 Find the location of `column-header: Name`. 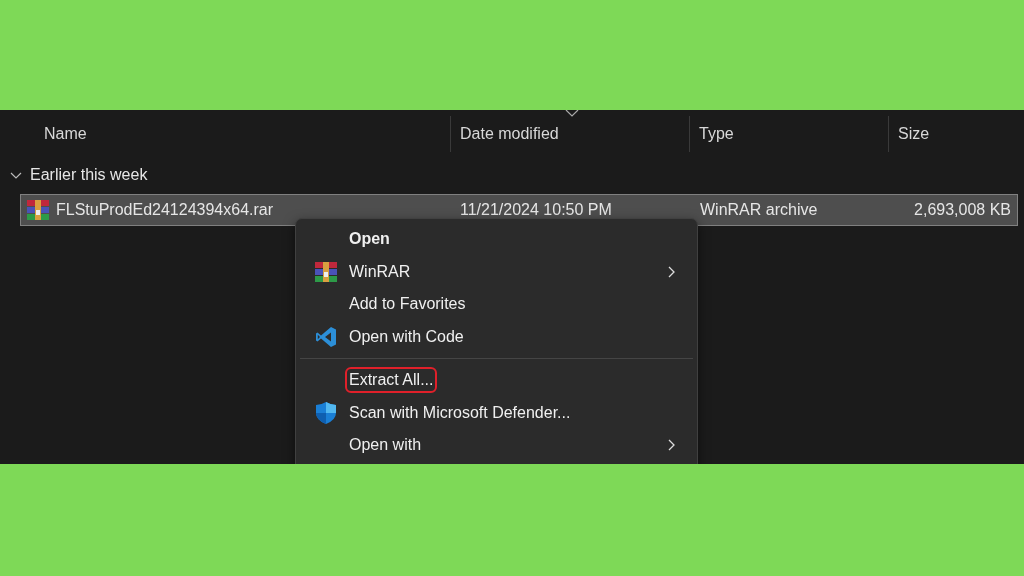

column-header: Name is located at coordinates (225, 134).